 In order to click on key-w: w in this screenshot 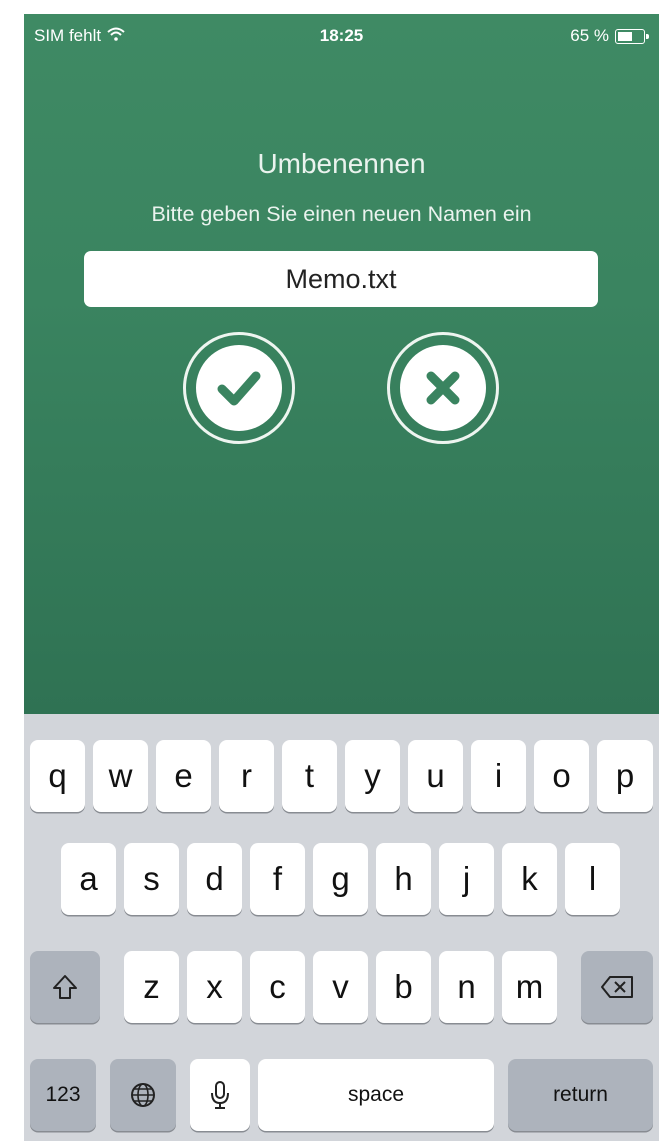, I will do `click(120, 776)`.